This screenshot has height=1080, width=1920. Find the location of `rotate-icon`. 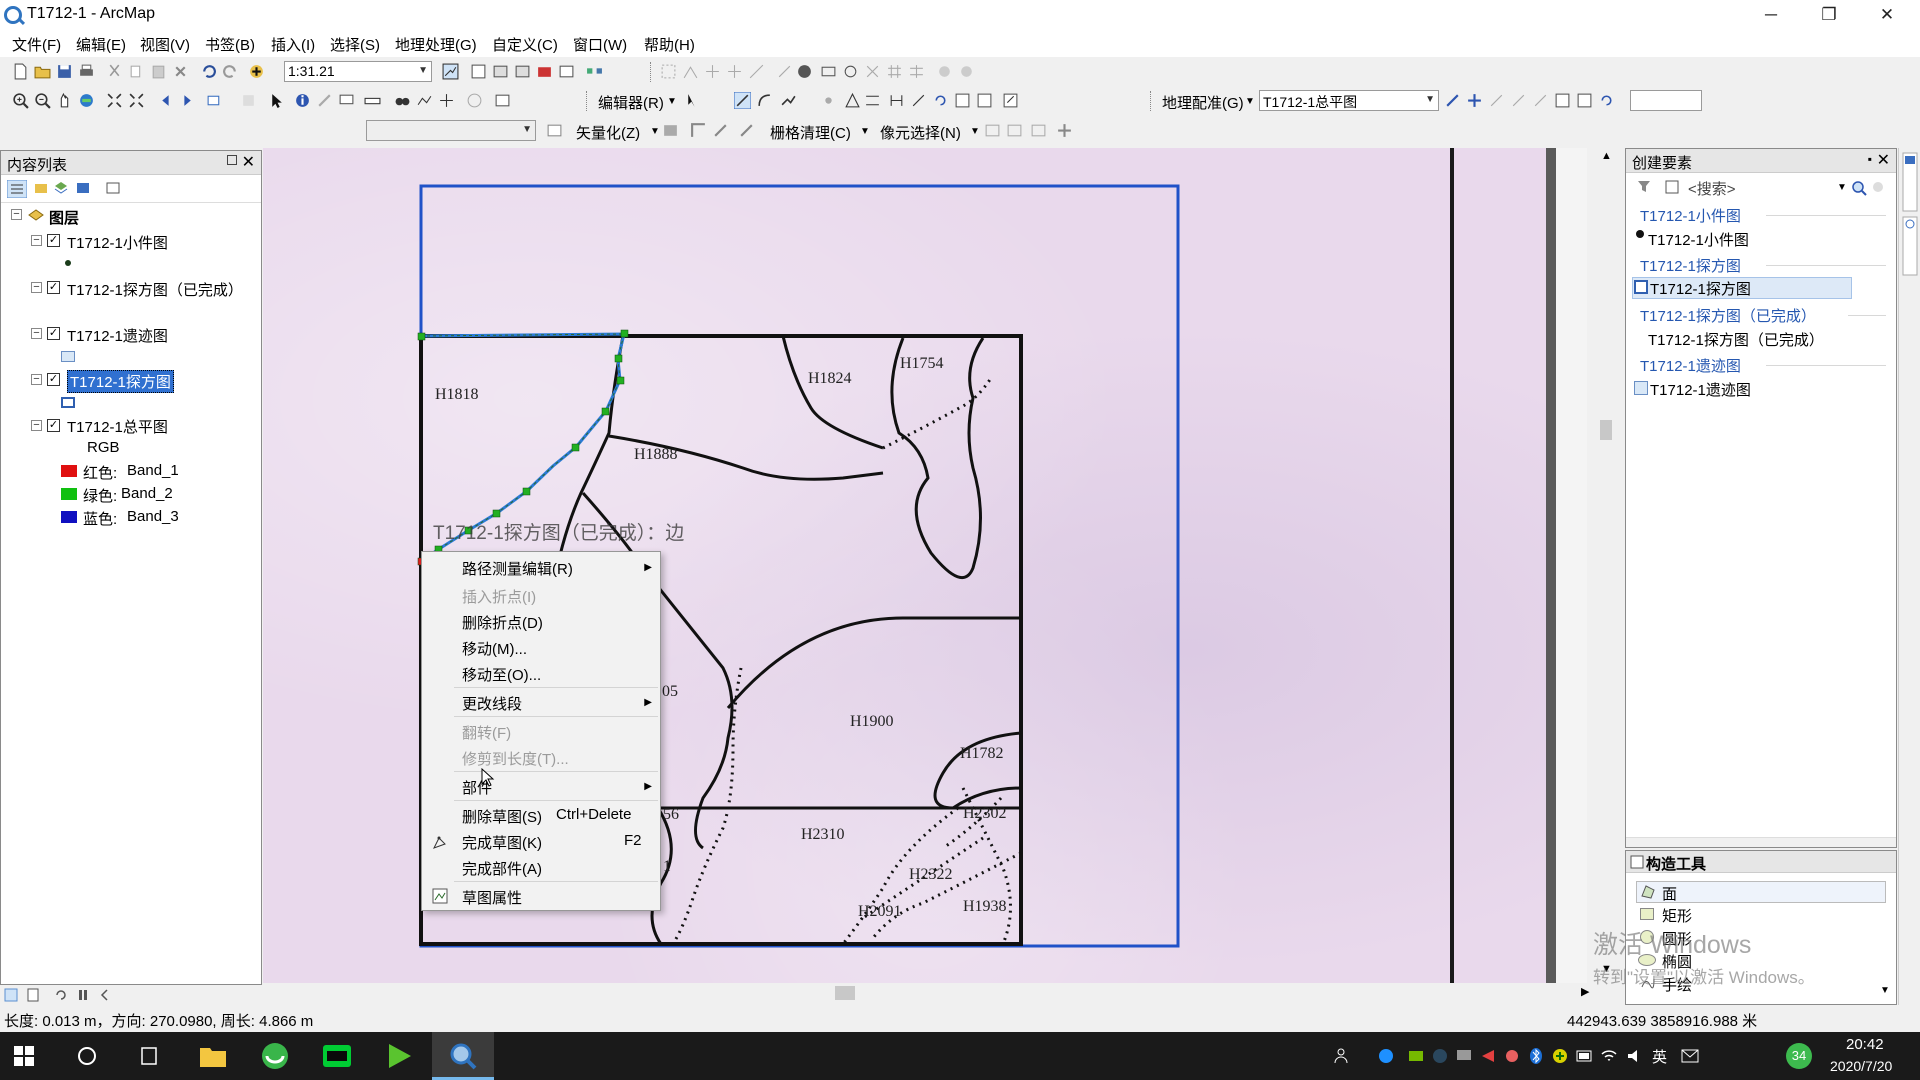

rotate-icon is located at coordinates (784, 71).